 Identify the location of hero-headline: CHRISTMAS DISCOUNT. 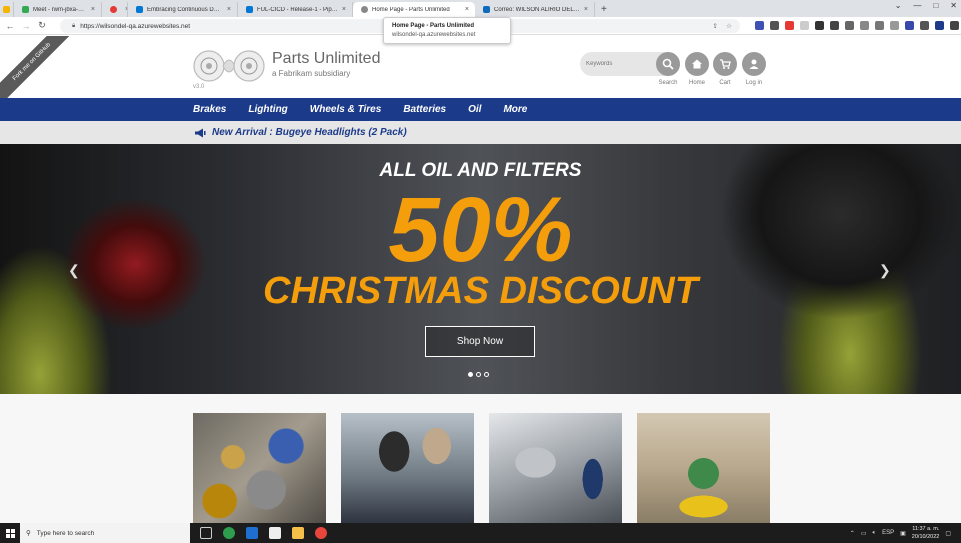
(480, 291).